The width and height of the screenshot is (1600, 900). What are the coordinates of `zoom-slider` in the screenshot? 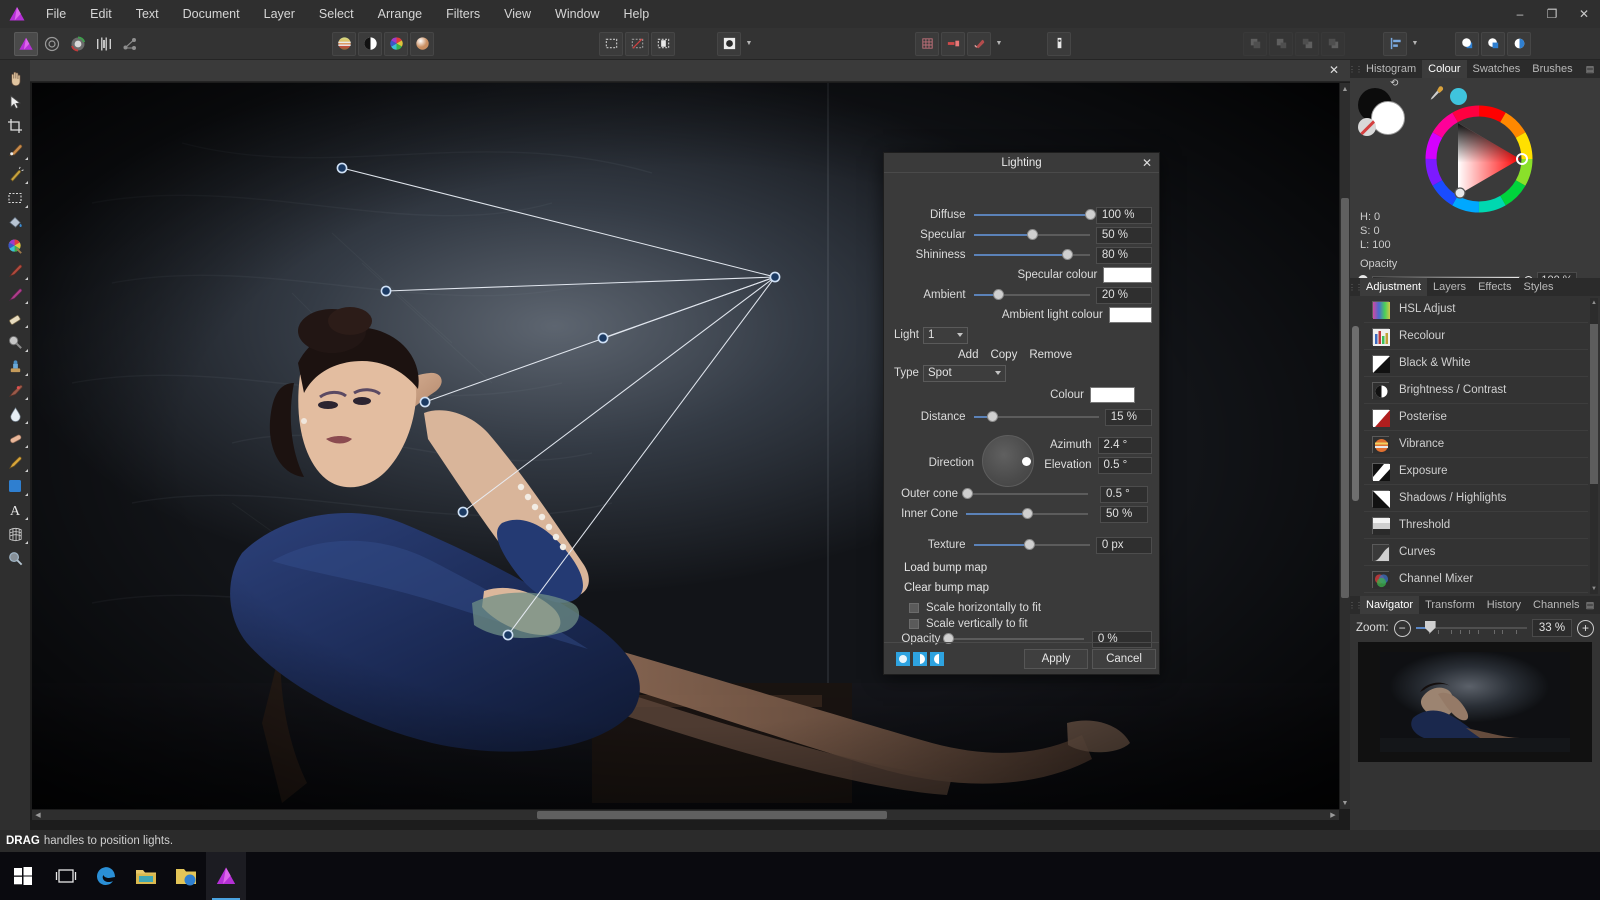 It's located at (1471, 628).